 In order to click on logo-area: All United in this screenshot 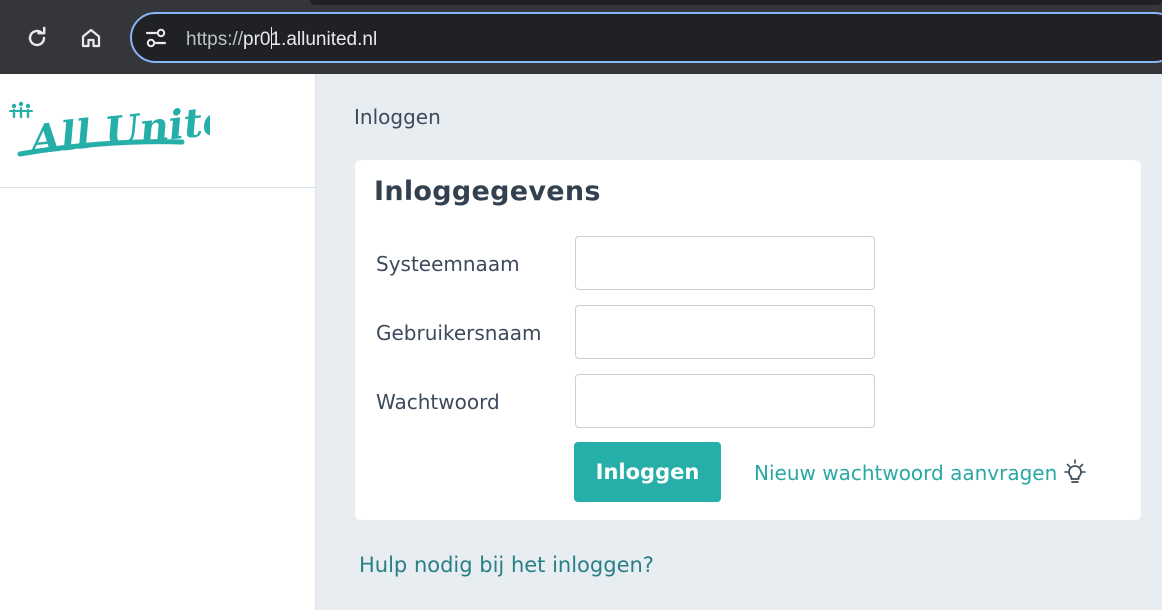, I will do `click(158, 131)`.